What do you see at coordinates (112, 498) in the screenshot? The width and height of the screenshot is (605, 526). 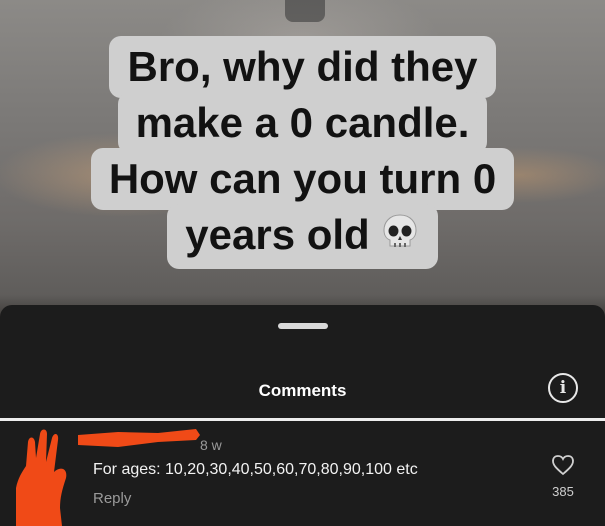 I see `reply-button: Reply` at bounding box center [112, 498].